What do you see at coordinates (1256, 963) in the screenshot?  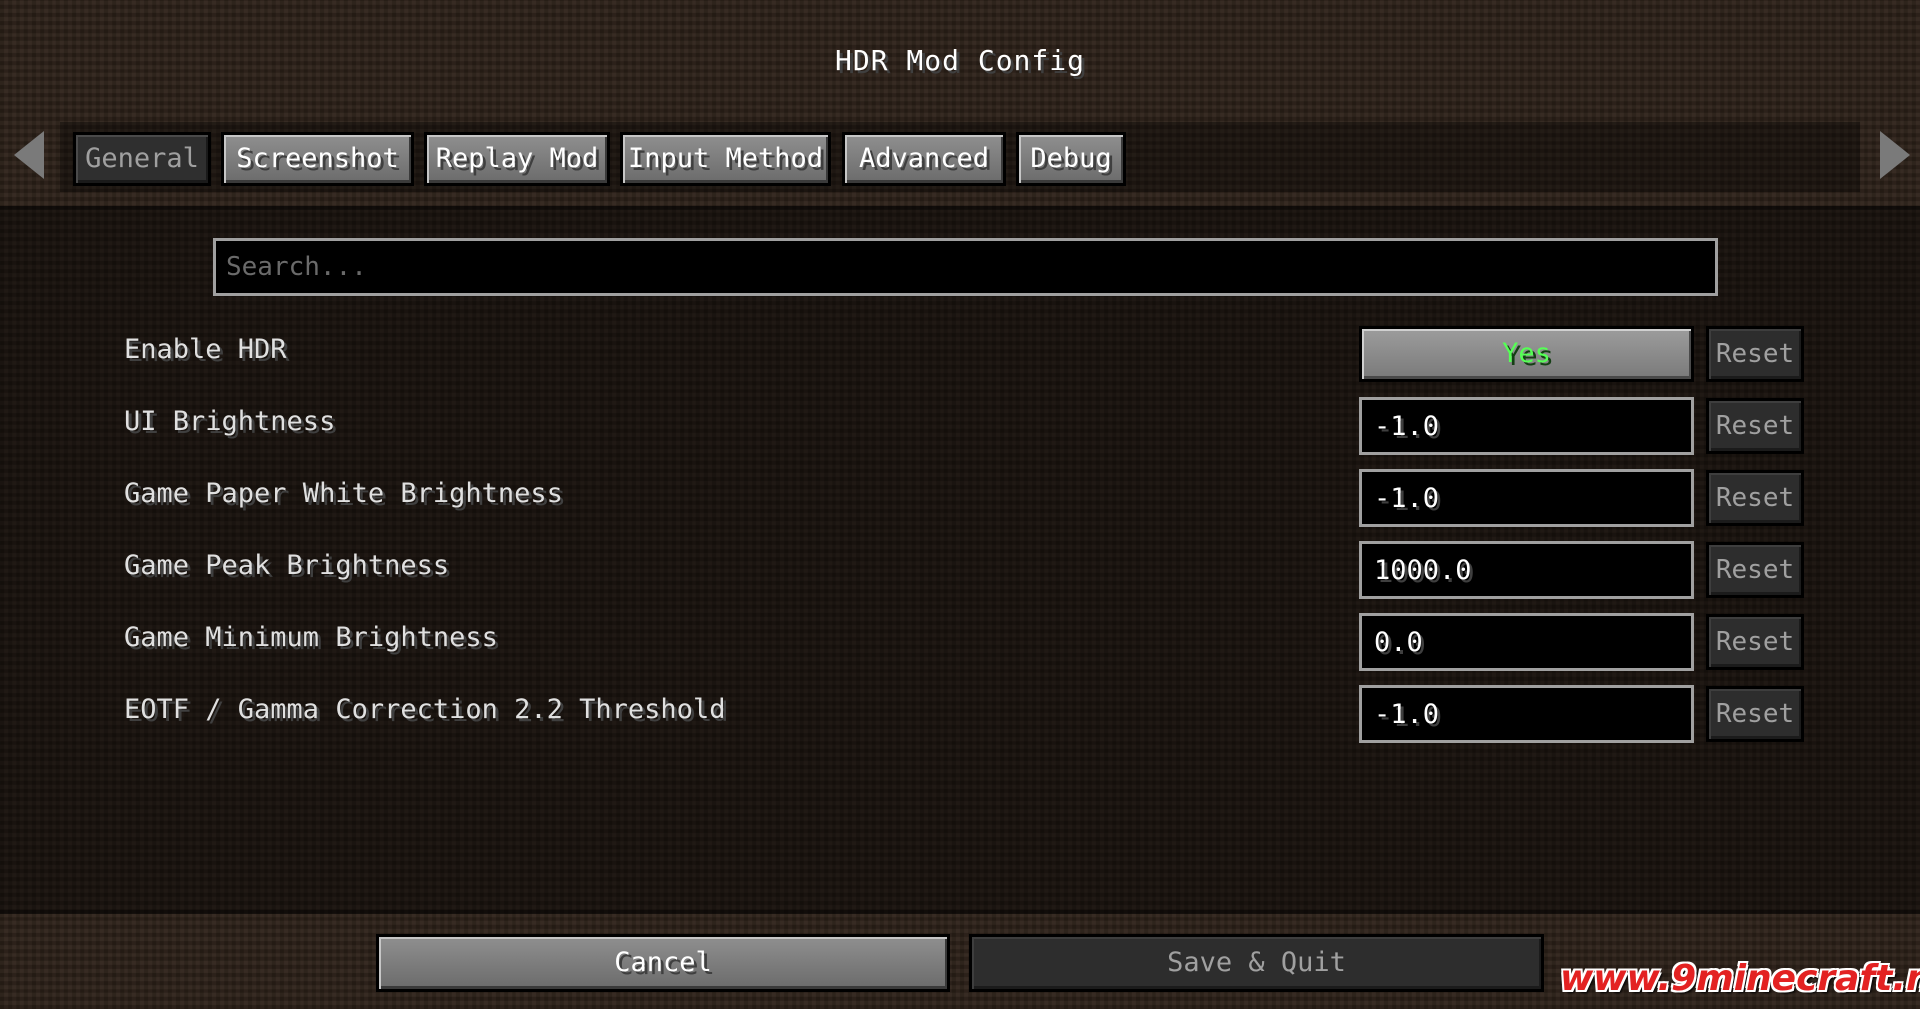 I see `save-and-quit-button: Save & Quit` at bounding box center [1256, 963].